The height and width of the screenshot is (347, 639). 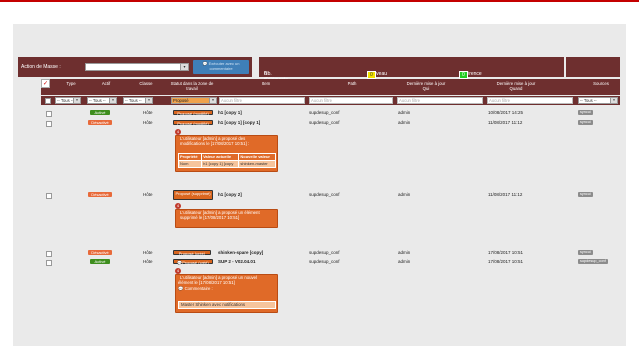 I want to click on status-badge: Proposé (créé), so click(x=192, y=253).